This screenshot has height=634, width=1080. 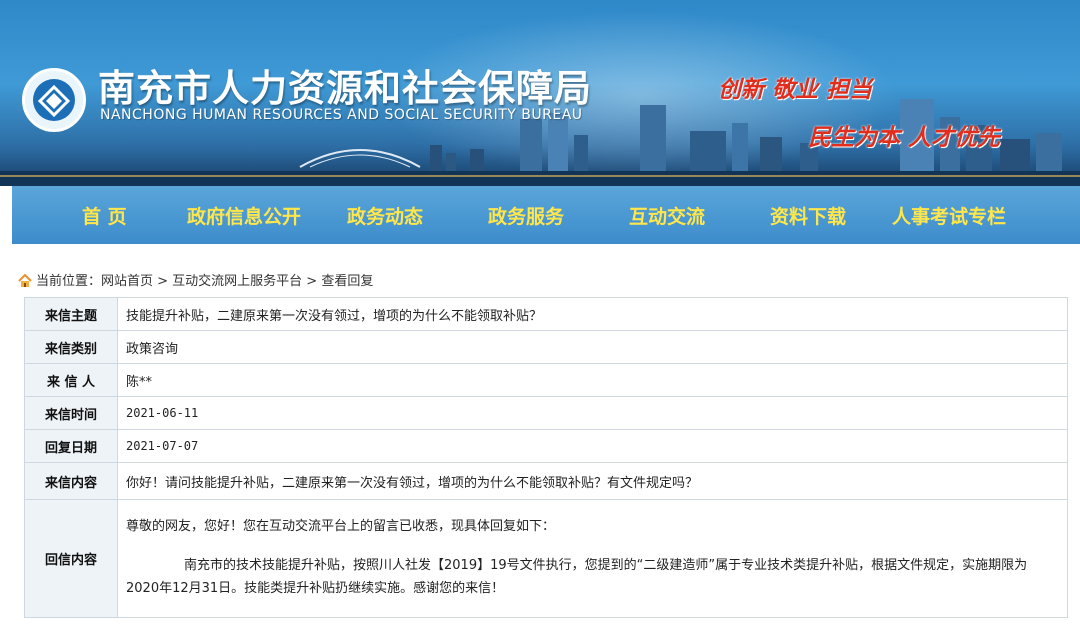 I want to click on sender-value: 陈**, so click(x=592, y=380).